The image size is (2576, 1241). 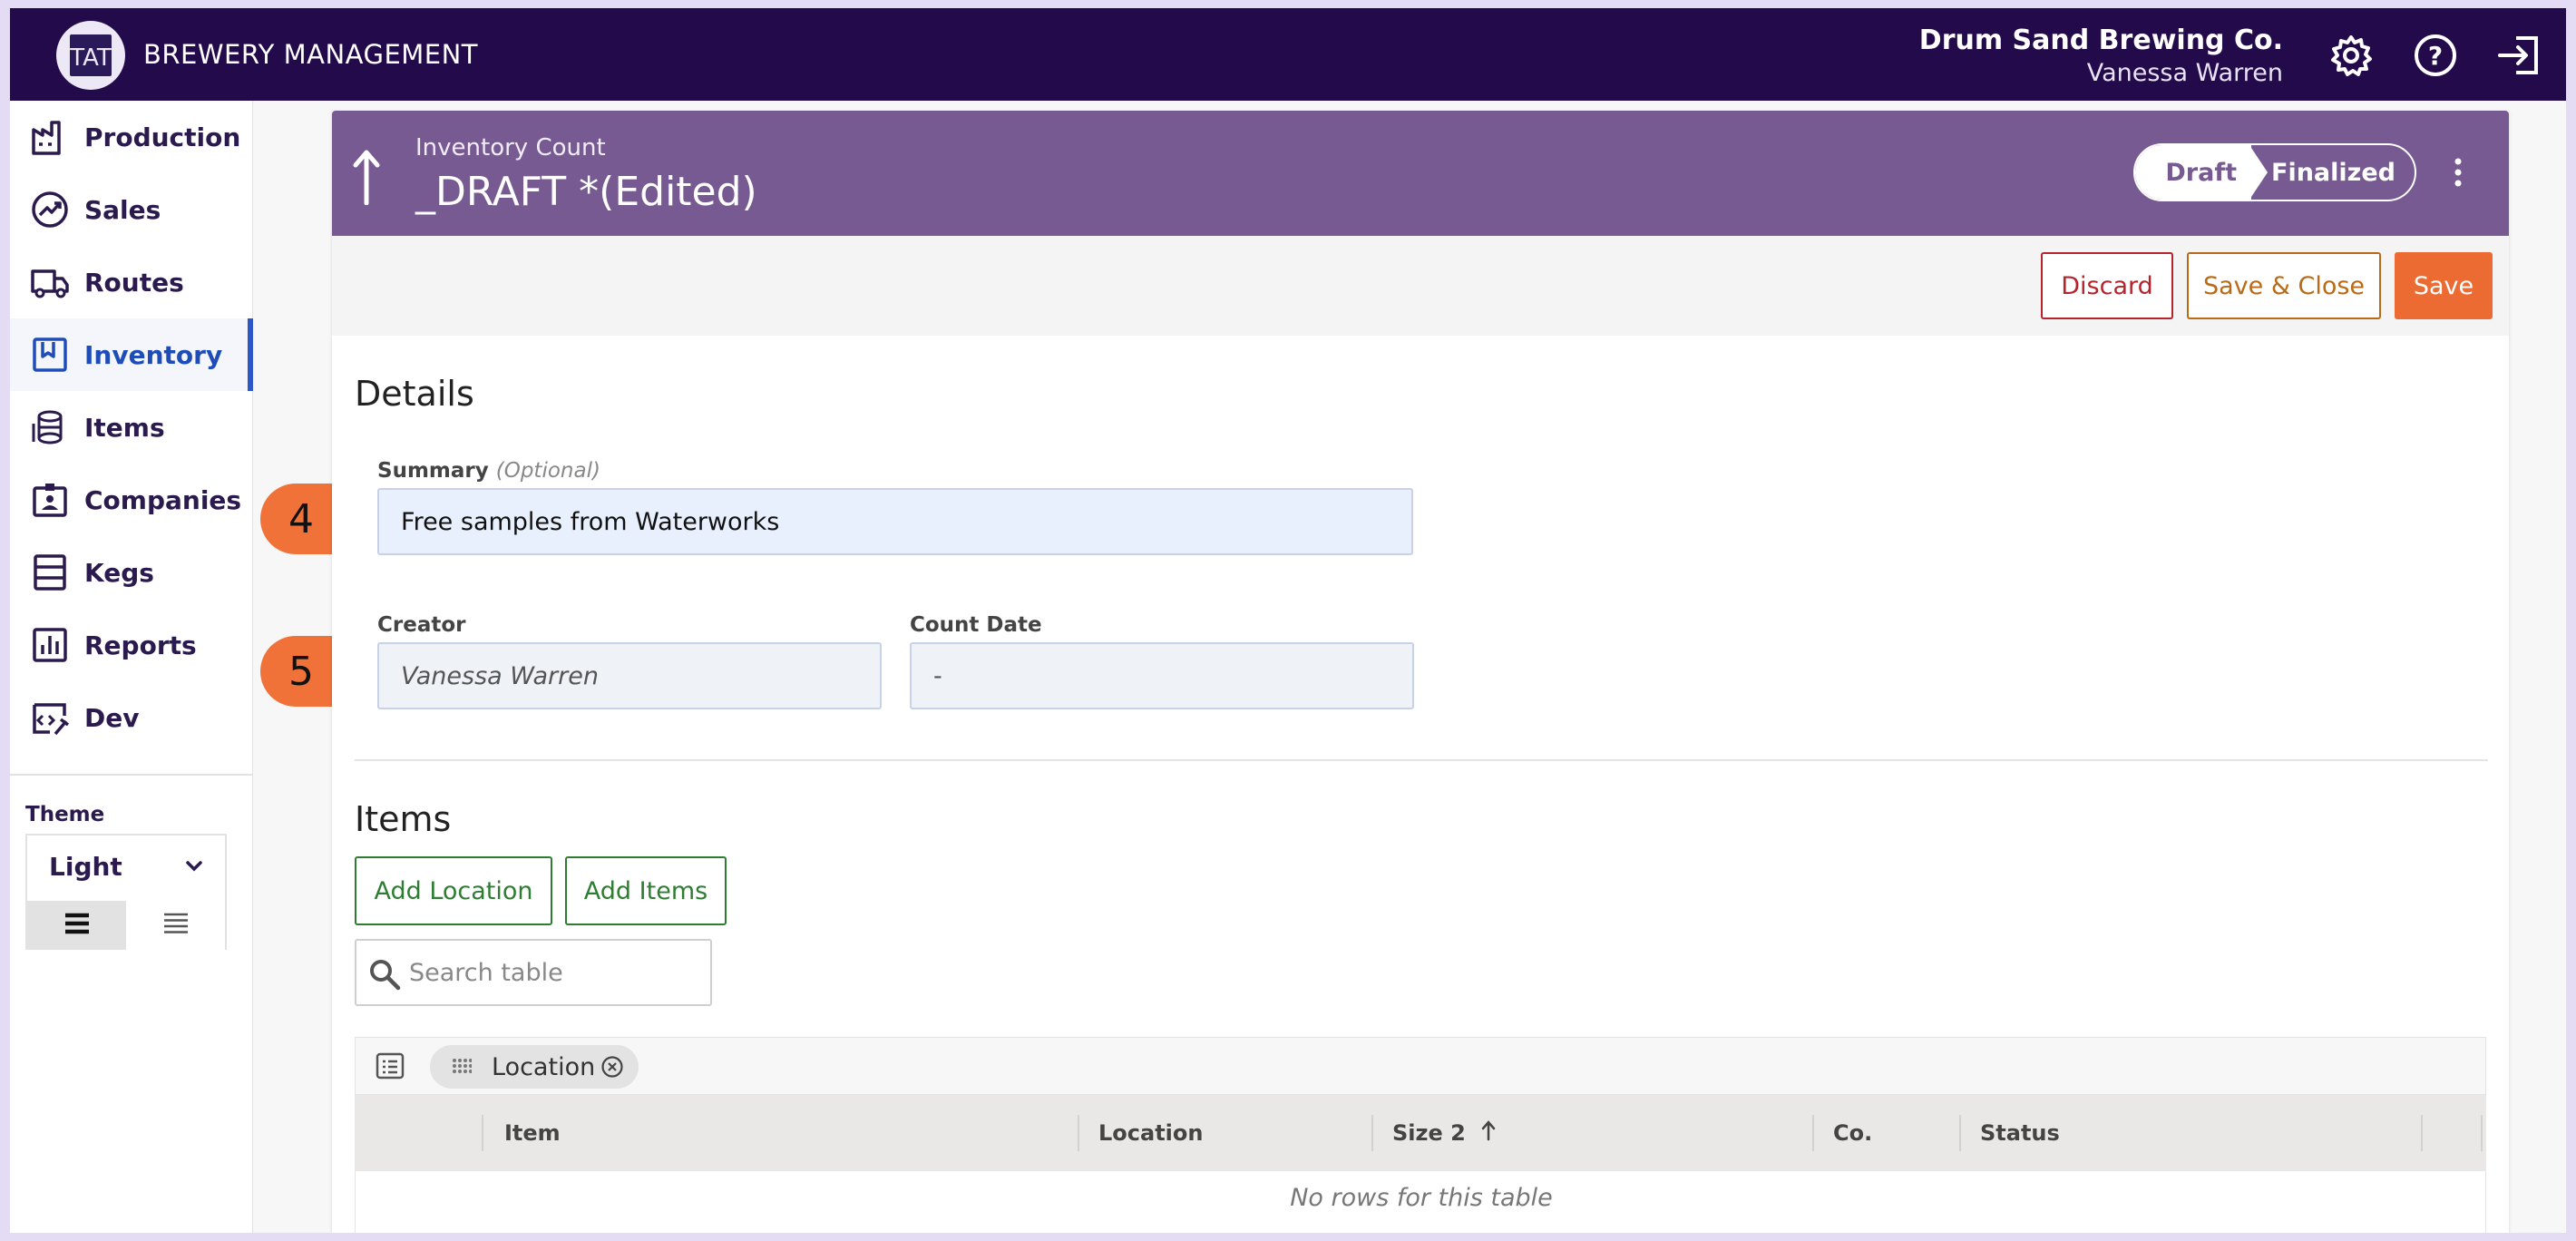 I want to click on density-compact-button, so click(x=175, y=925).